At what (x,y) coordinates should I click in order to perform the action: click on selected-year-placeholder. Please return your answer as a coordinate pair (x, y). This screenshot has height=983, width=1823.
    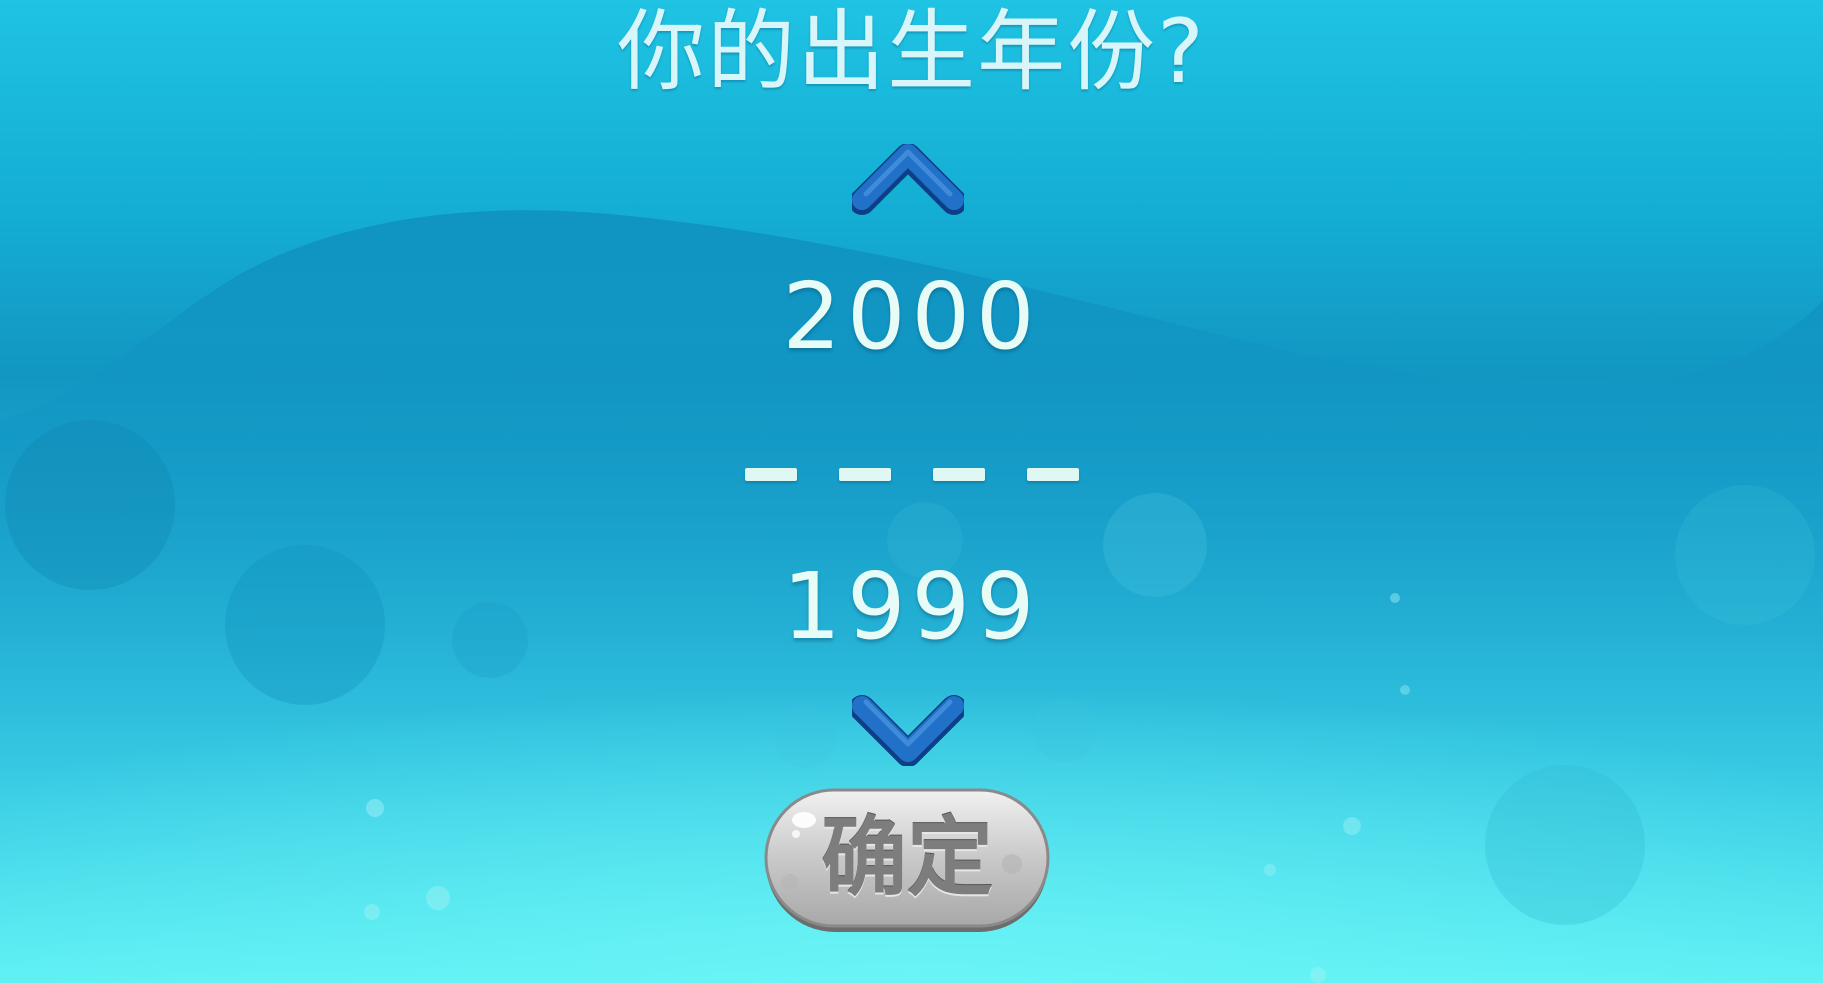
    Looking at the image, I should click on (911, 474).